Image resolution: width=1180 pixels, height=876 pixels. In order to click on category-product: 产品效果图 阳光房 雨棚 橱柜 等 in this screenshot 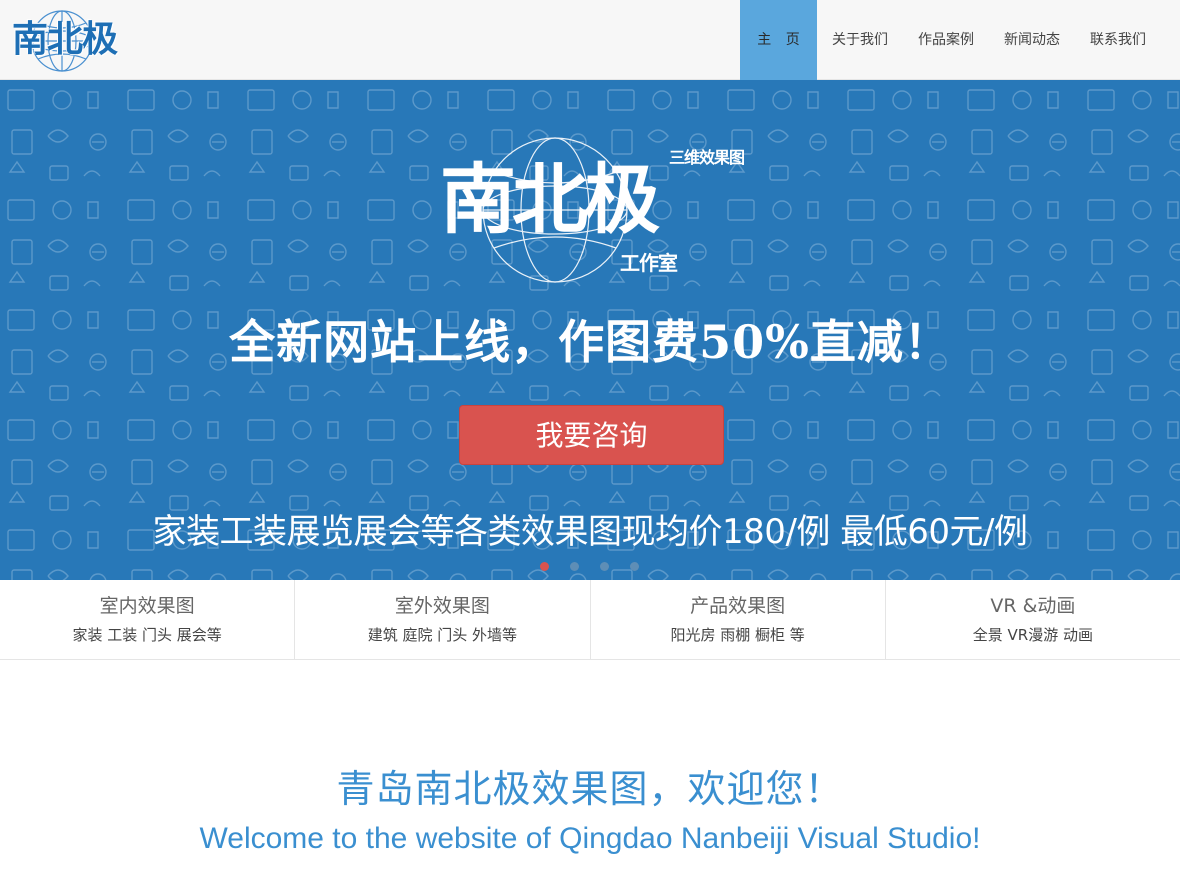, I will do `click(738, 619)`.